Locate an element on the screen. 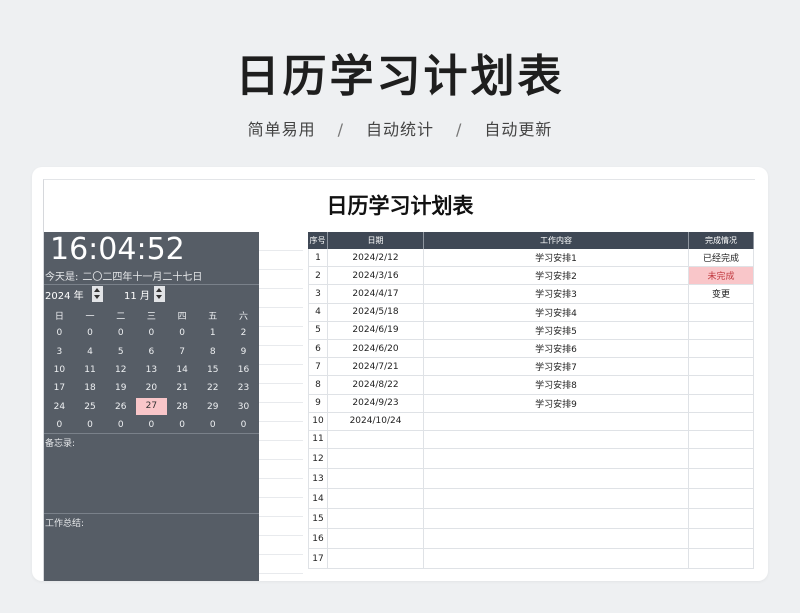  table-cell: 2024/6/20 is located at coordinates (376, 348).